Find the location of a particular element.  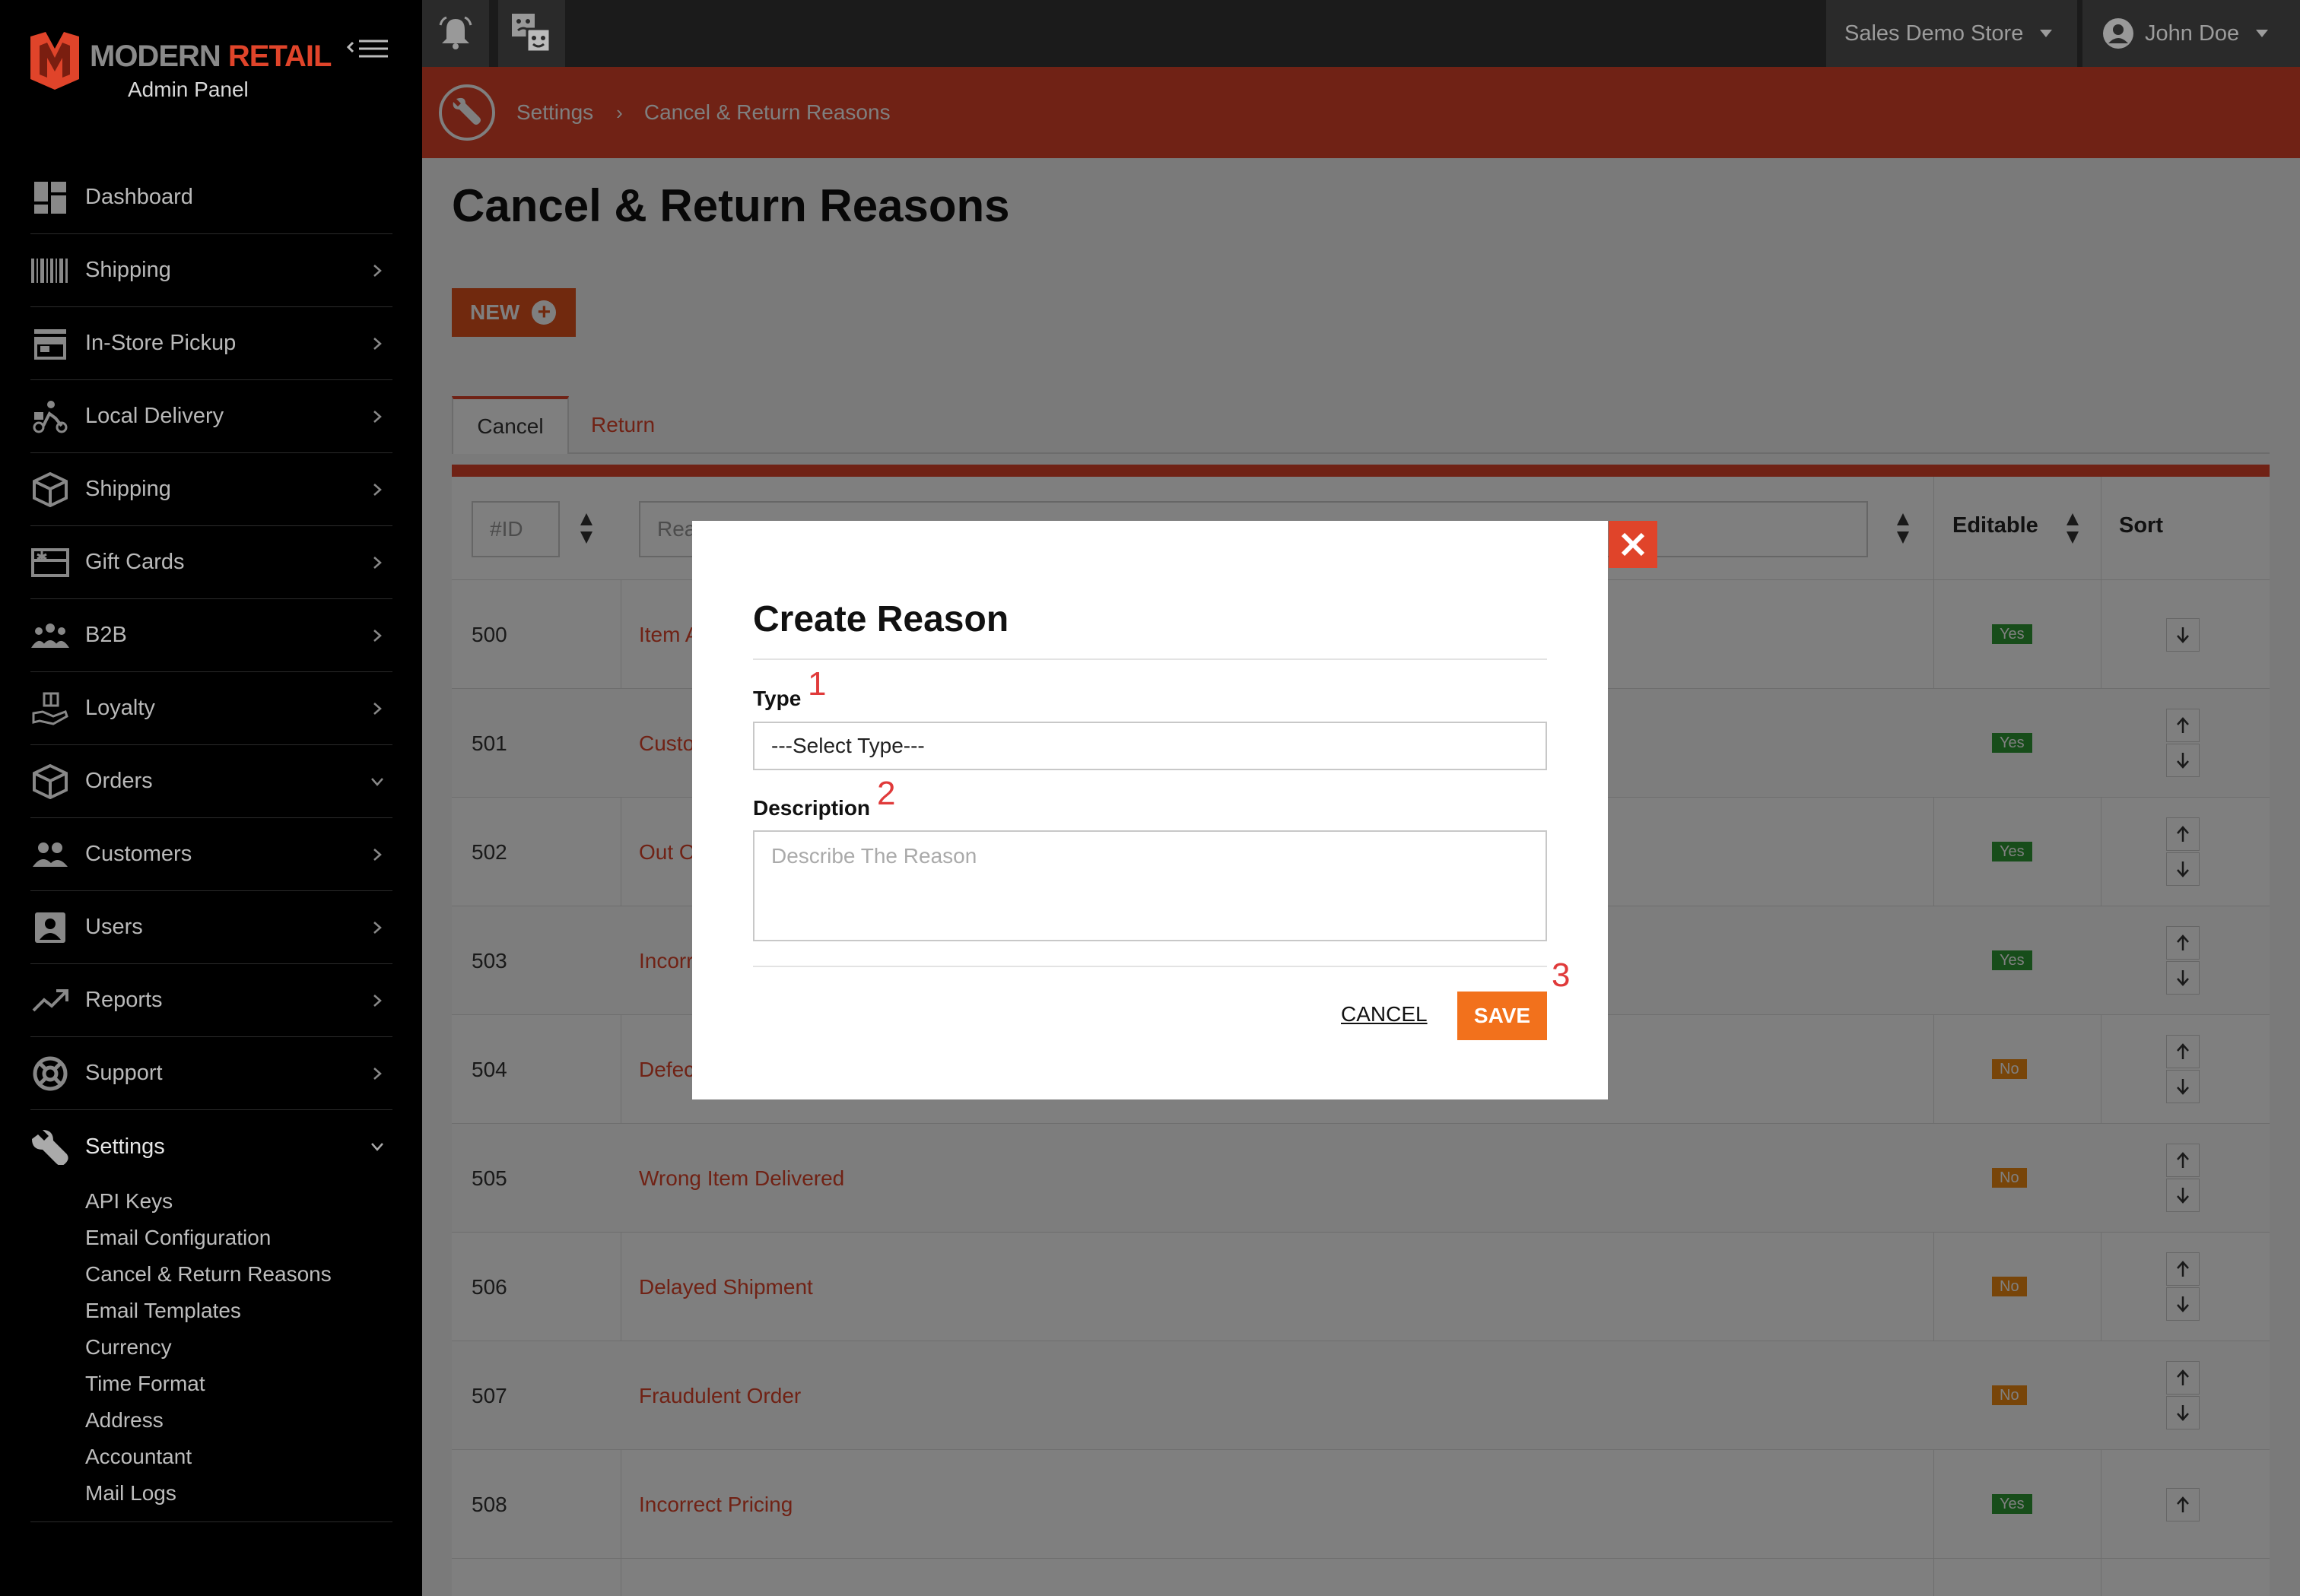

sidebar-item-label: Users is located at coordinates (114, 927).